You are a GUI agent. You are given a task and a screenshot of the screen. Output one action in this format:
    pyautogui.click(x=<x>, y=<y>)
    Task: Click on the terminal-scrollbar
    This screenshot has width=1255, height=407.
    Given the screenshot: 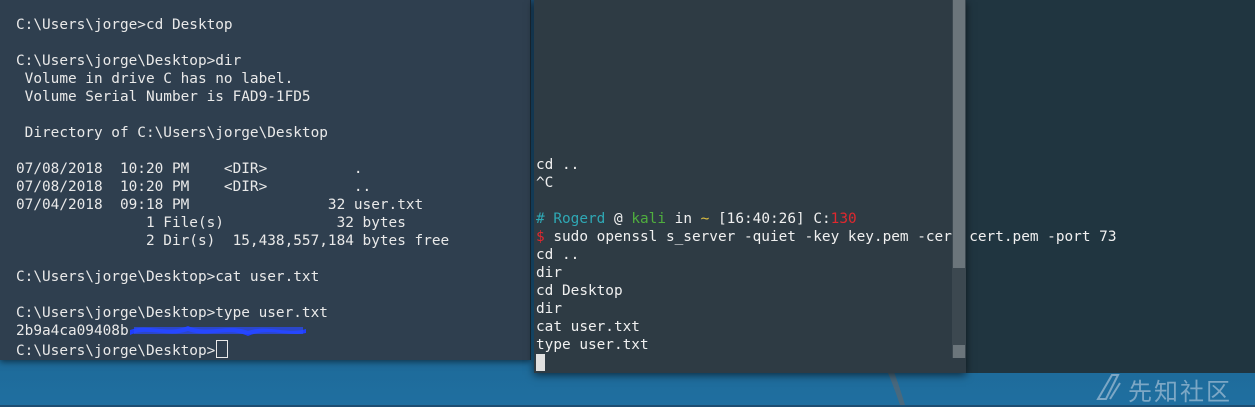 What is the action you would take?
    pyautogui.click(x=959, y=179)
    